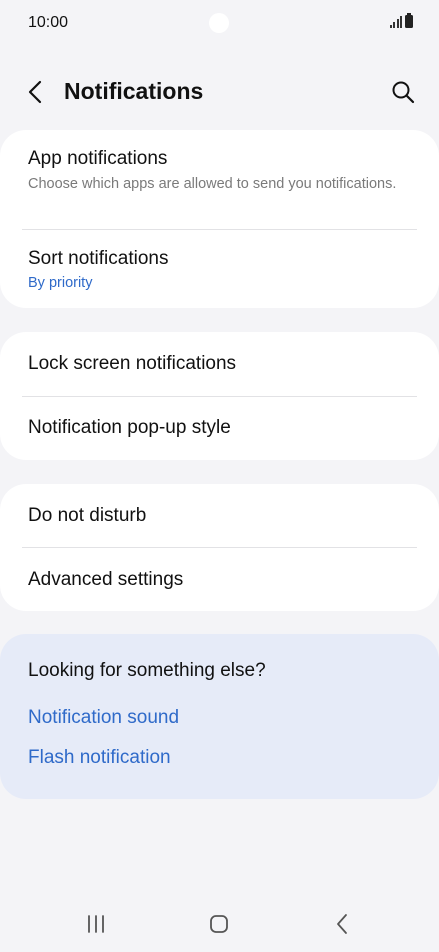 This screenshot has height=952, width=439. What do you see at coordinates (219, 270) in the screenshot?
I see `sort-notifications-item: Sort notifications By priority` at bounding box center [219, 270].